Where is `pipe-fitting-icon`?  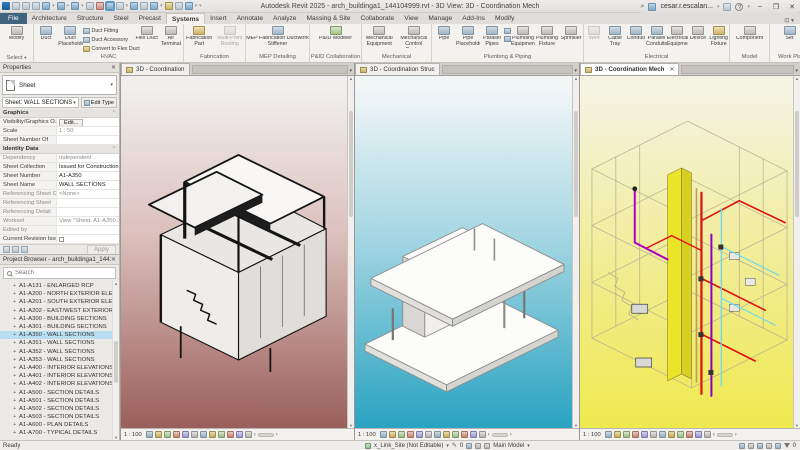 pipe-fitting-icon is located at coordinates (507, 31).